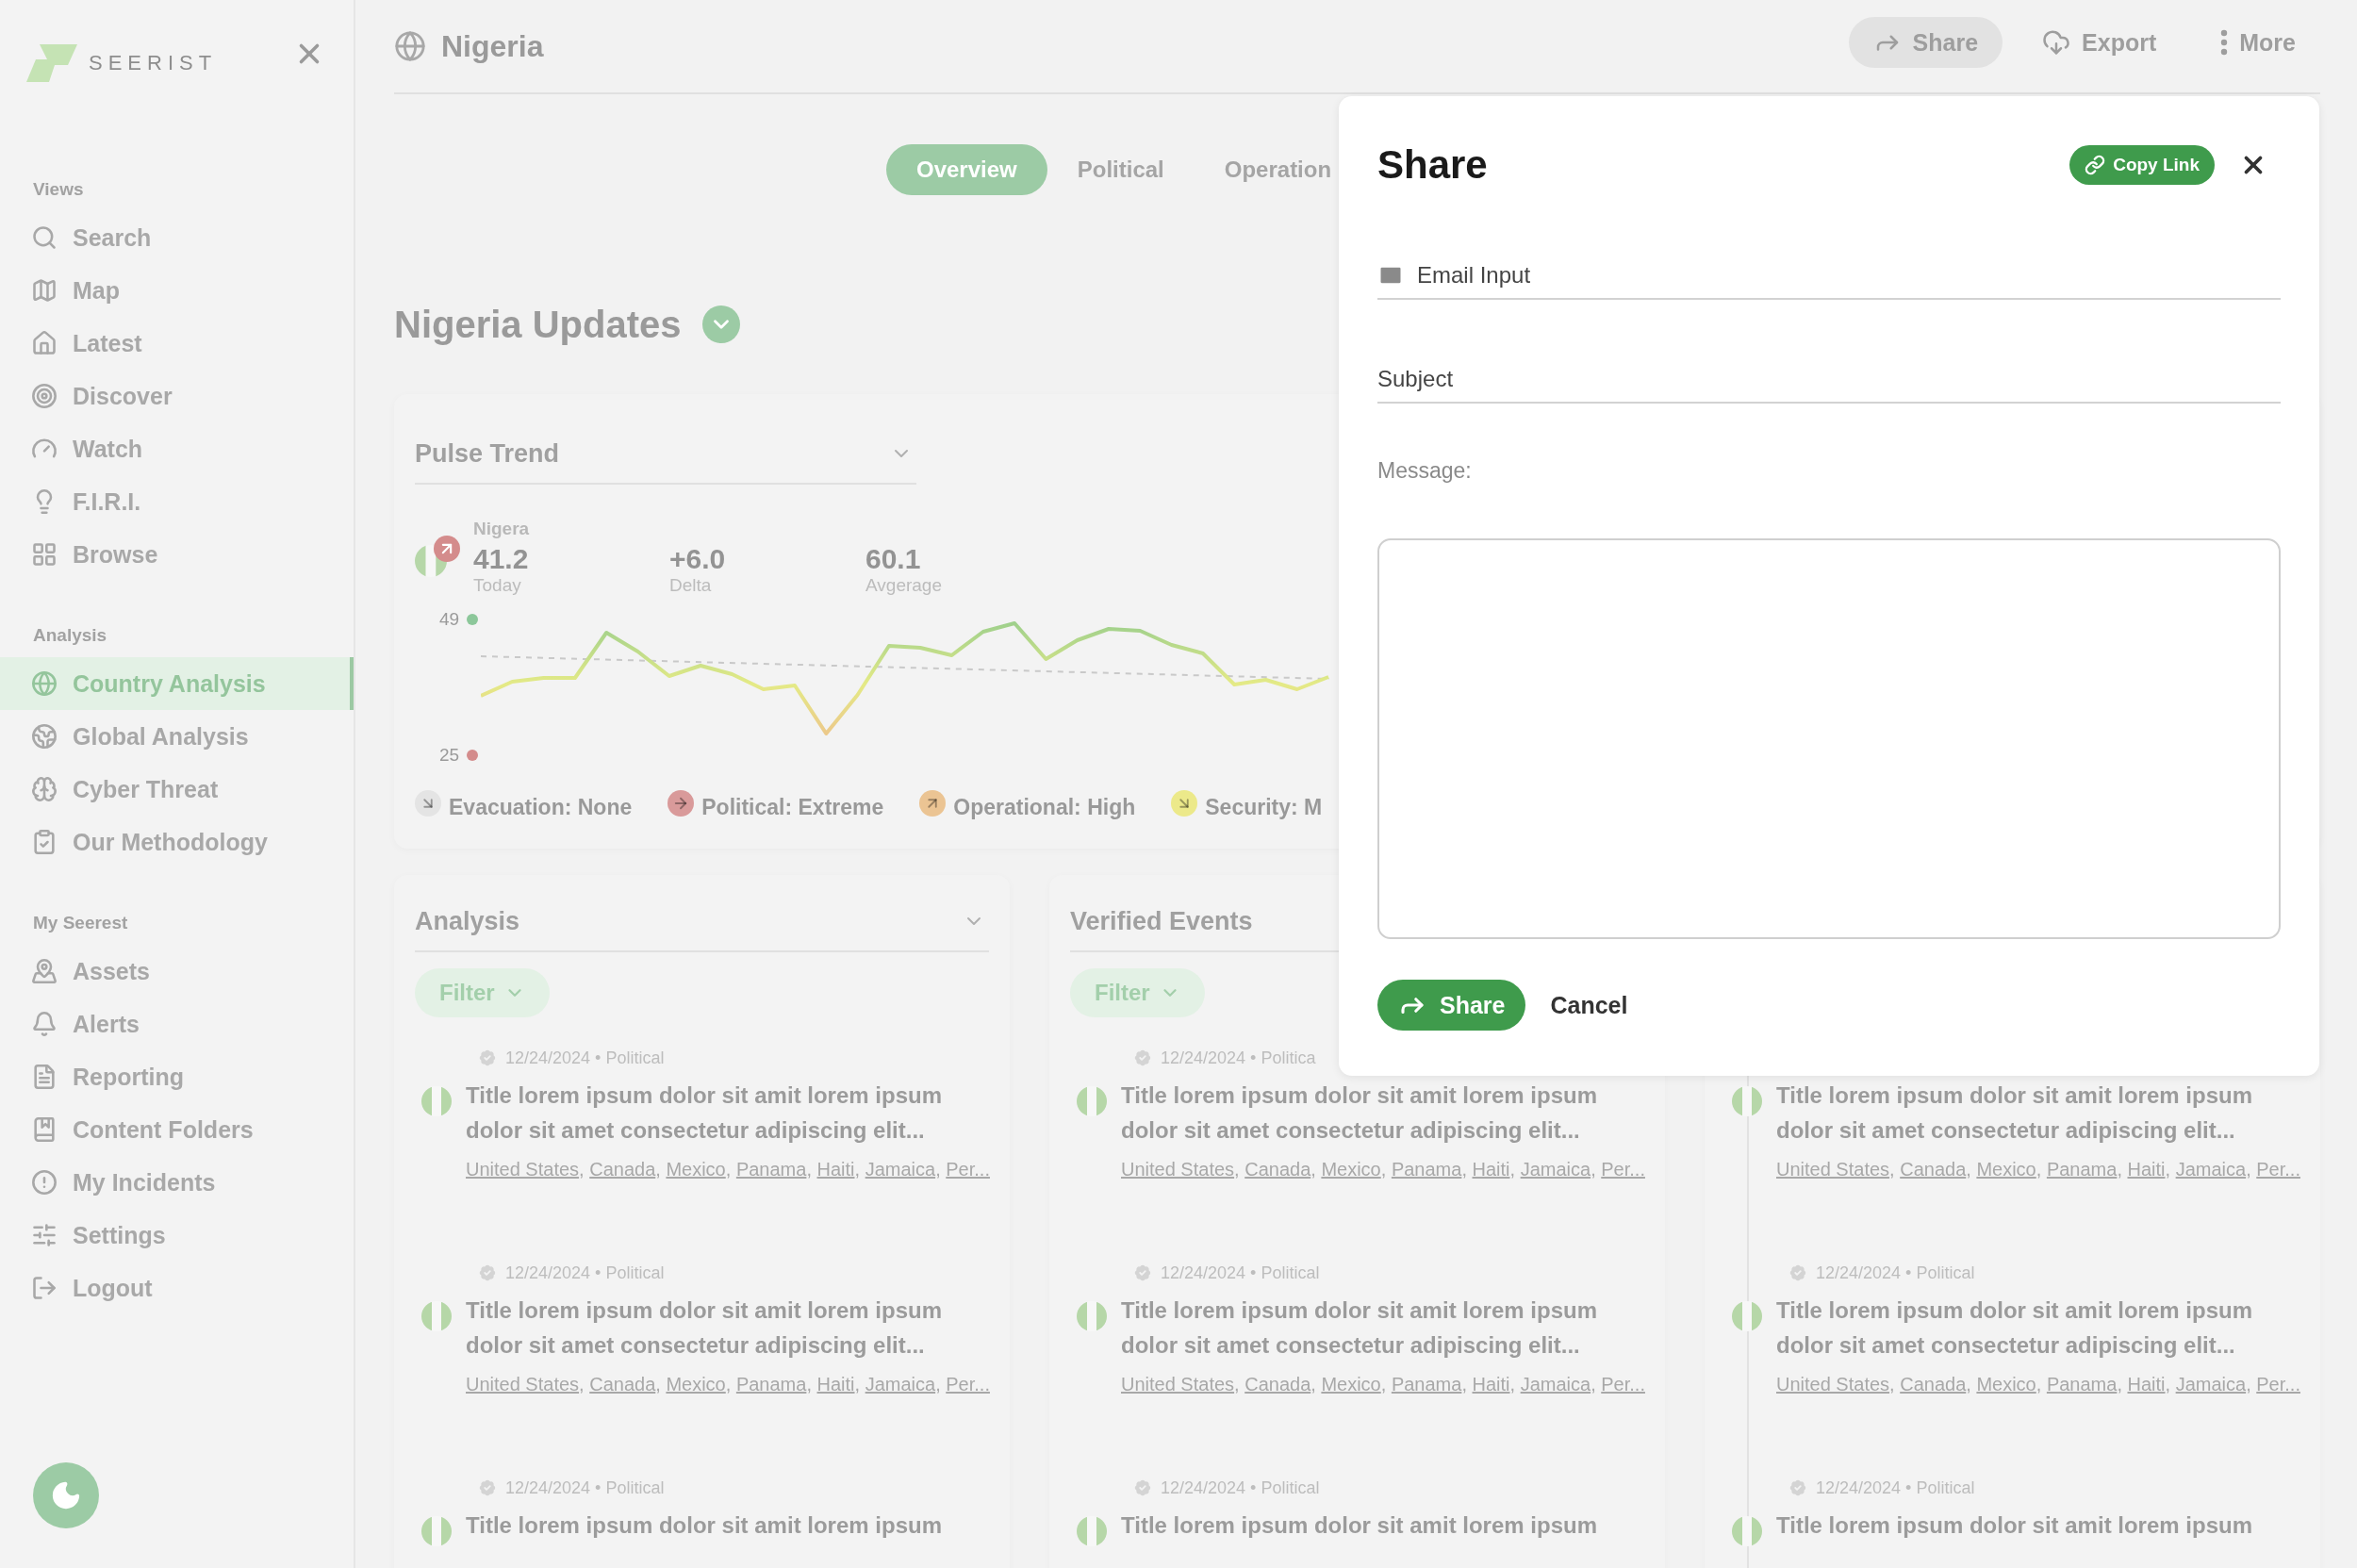 This screenshot has height=1568, width=2357. I want to click on copy-link-button: Copy Link, so click(2142, 166).